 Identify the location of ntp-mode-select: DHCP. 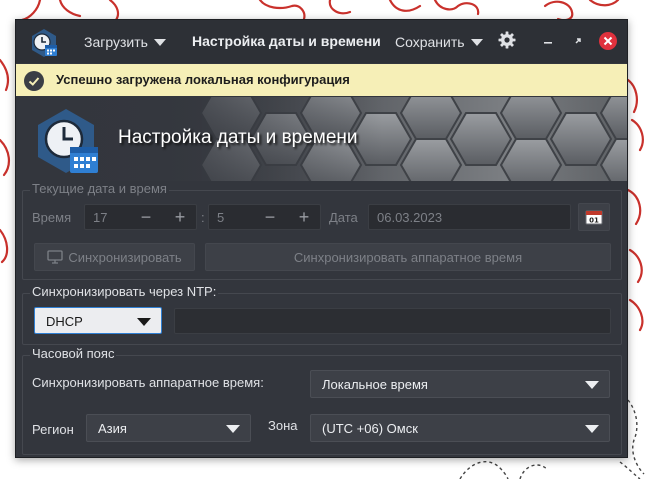
(98, 320).